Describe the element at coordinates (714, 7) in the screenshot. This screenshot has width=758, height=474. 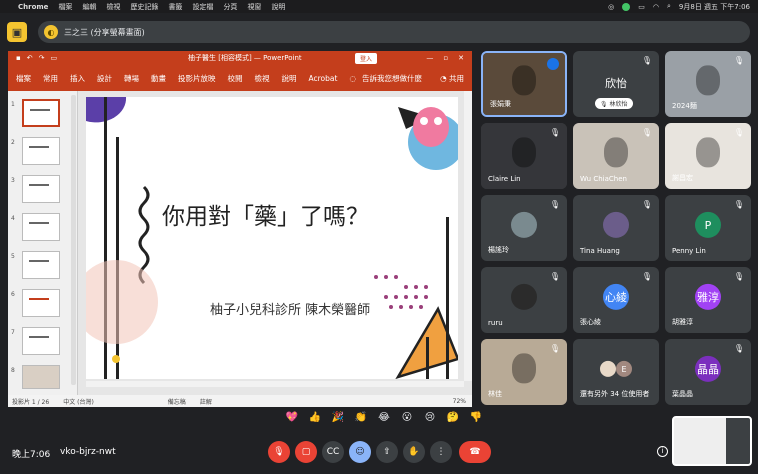
I see `clock-text: 9月8日 週五 下午7:06` at that location.